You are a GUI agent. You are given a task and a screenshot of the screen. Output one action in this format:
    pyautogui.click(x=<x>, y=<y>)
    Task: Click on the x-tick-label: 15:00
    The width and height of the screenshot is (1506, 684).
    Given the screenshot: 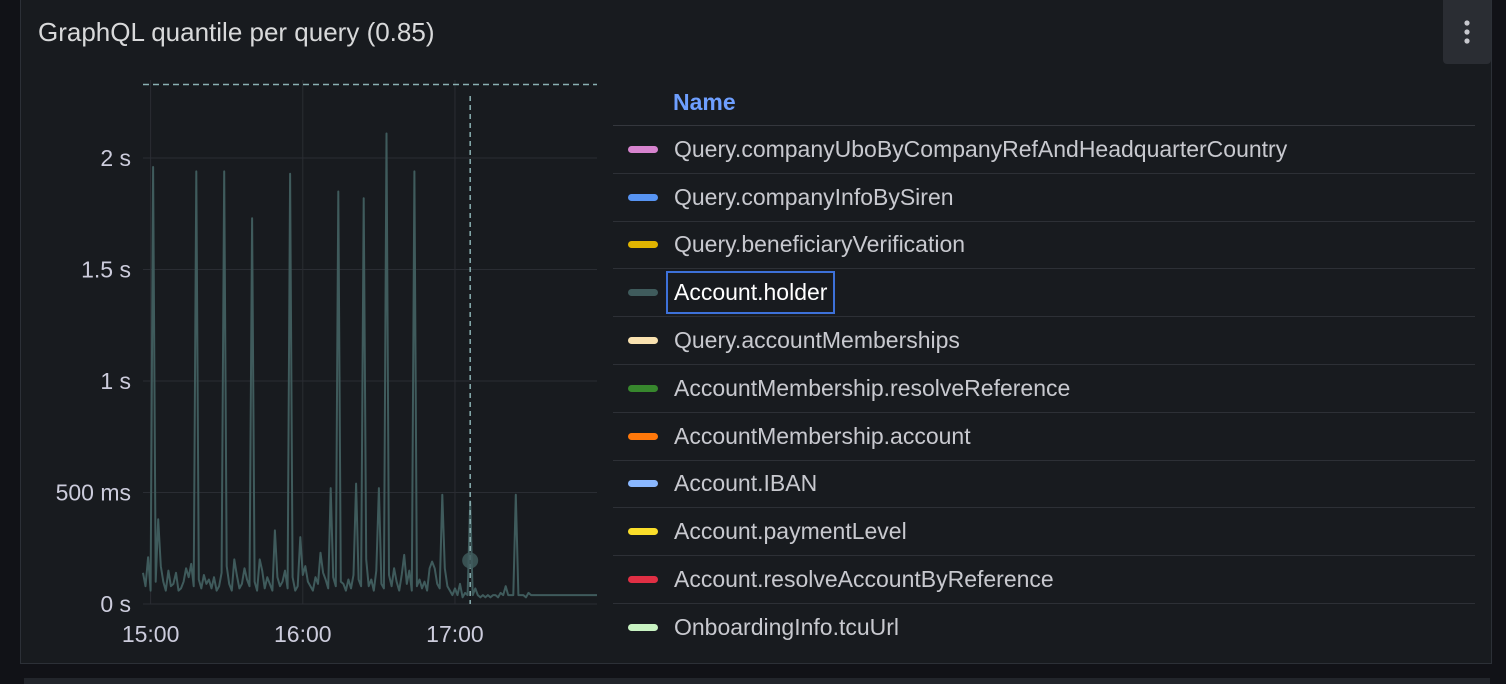 What is the action you would take?
    pyautogui.click(x=151, y=634)
    